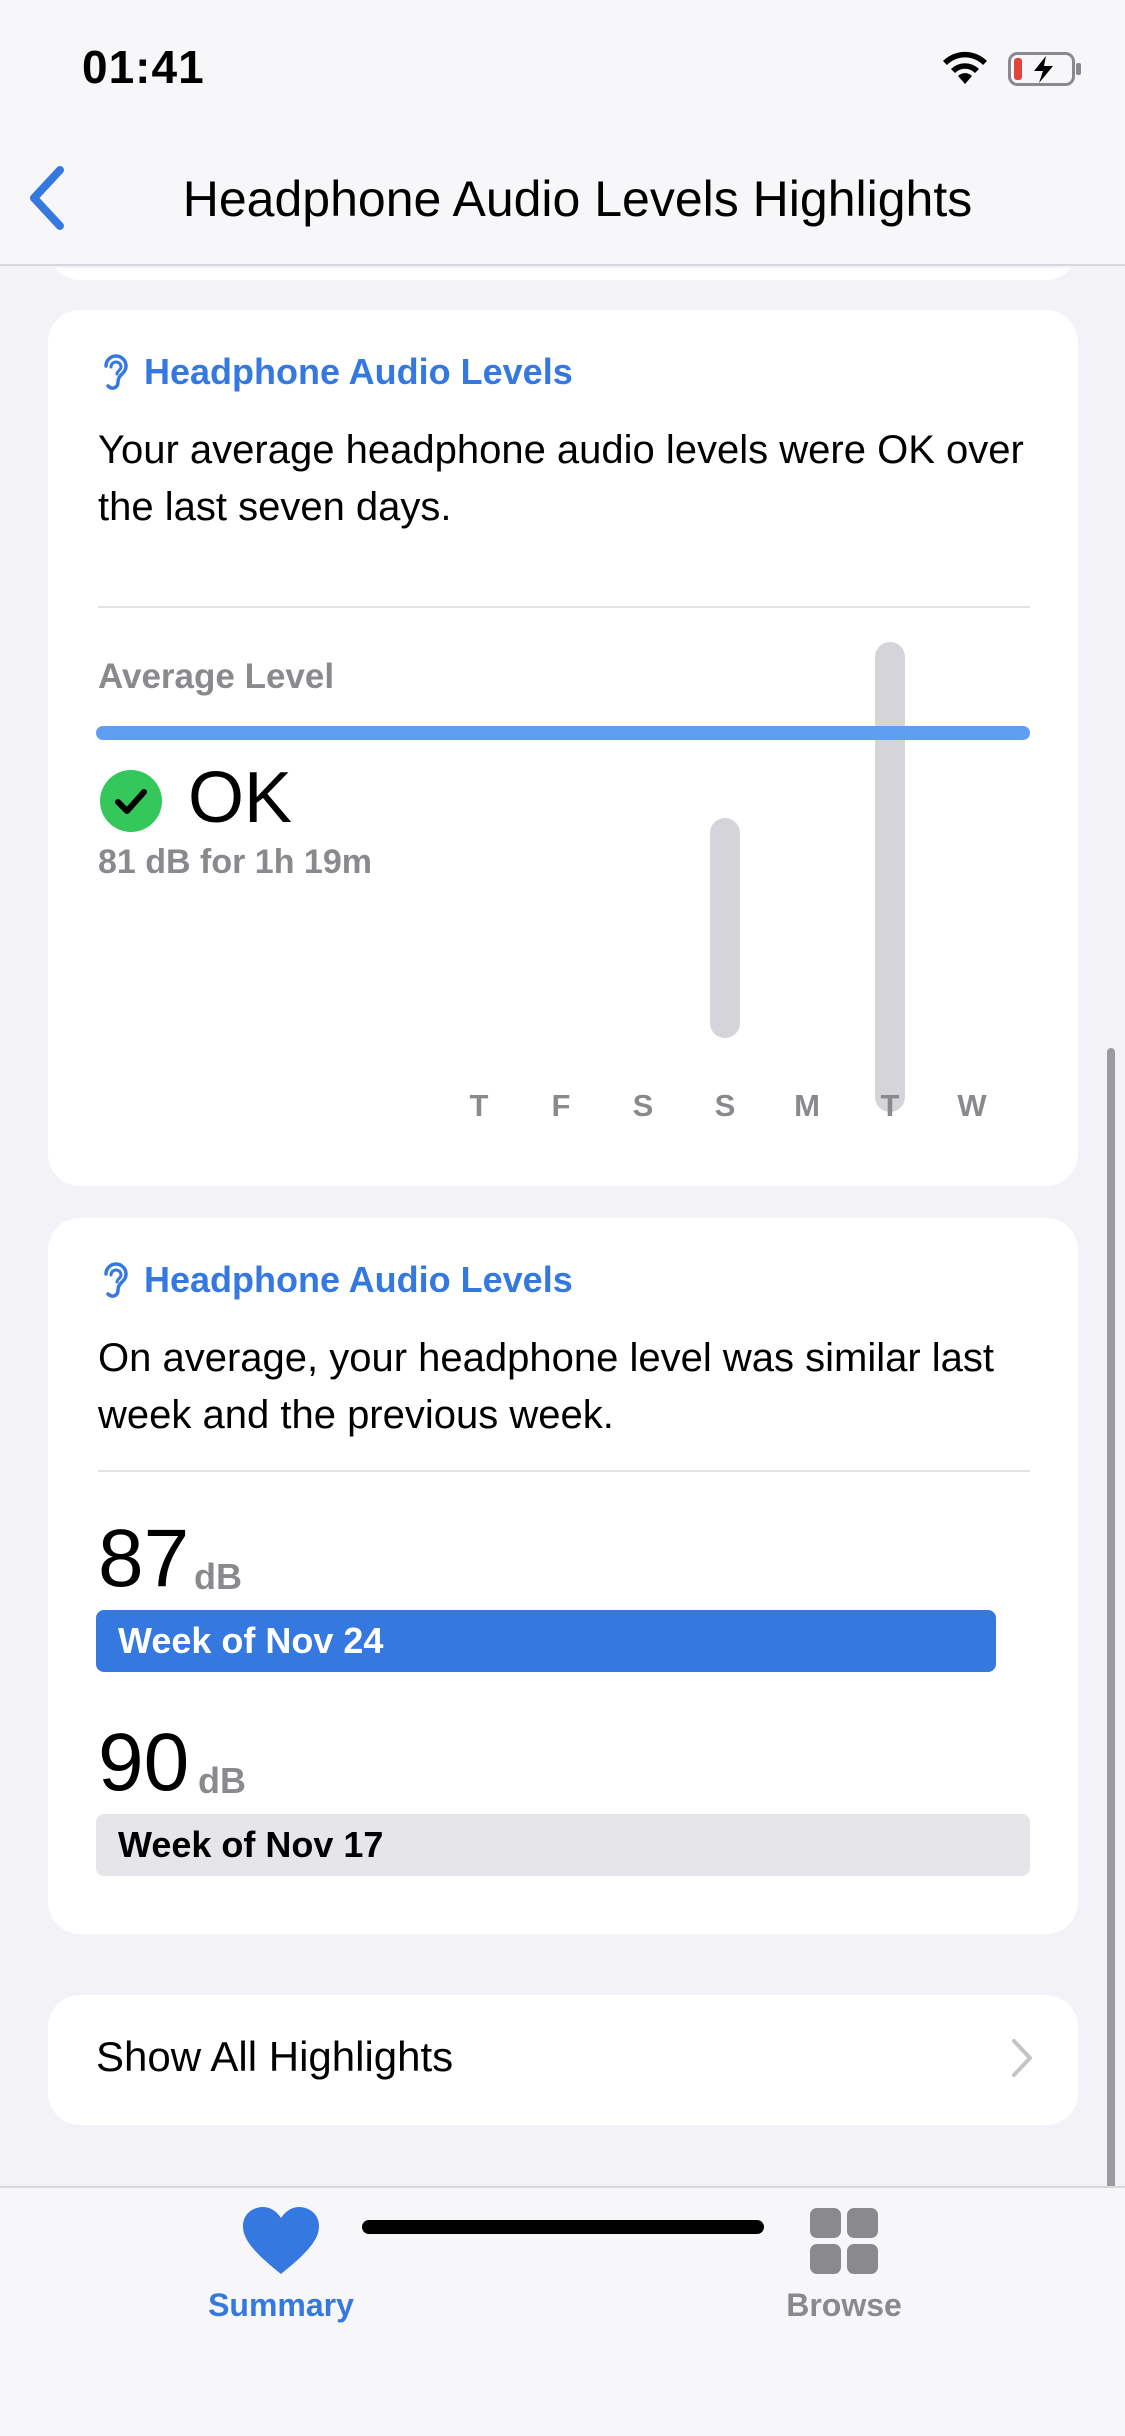 This screenshot has height=2436, width=1125. I want to click on day-label: F, so click(561, 1105).